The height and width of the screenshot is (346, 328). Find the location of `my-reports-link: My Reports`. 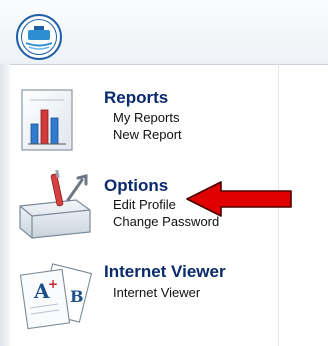

my-reports-link: My Reports is located at coordinates (146, 117).